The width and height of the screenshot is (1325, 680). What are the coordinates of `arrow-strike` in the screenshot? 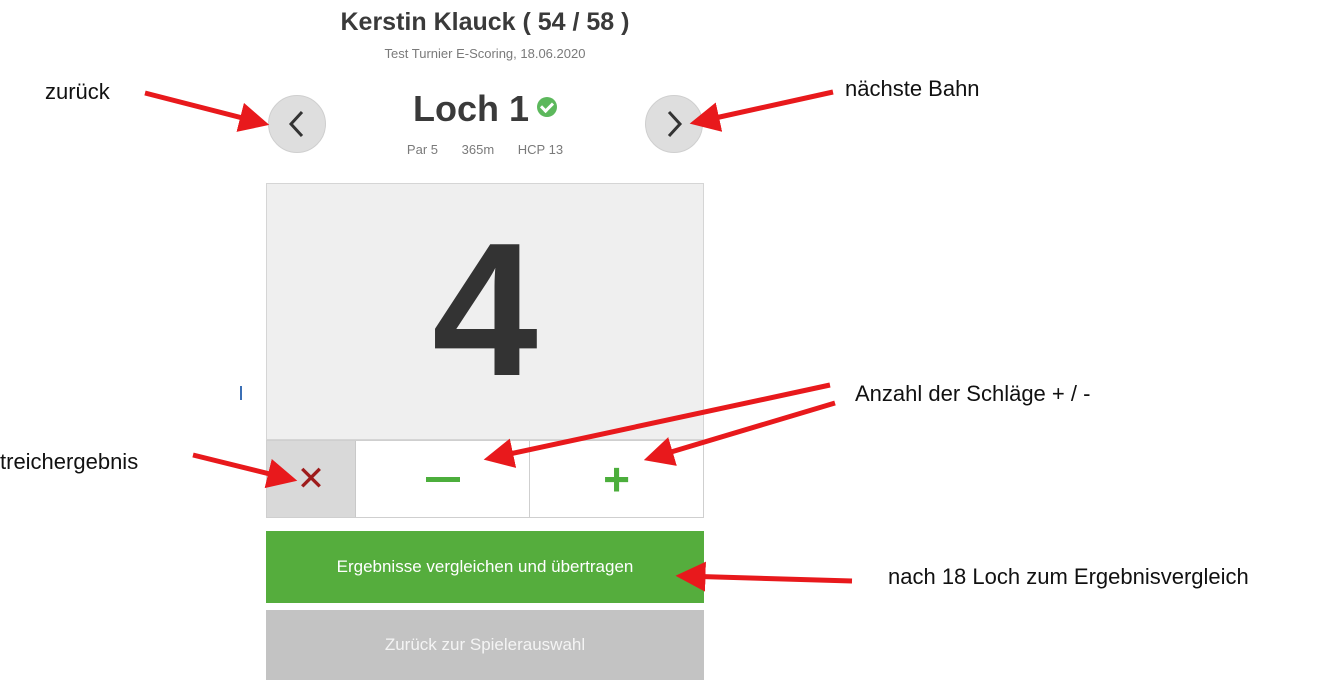 It's located at (245, 470).